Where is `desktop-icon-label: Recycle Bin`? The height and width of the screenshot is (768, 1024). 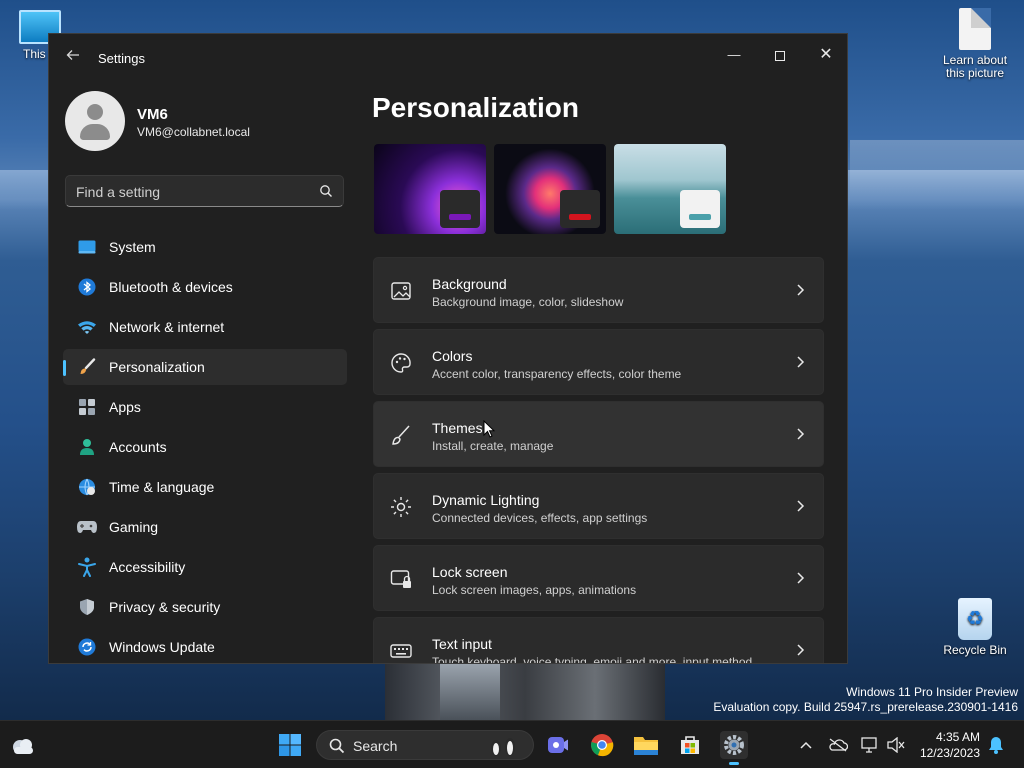
desktop-icon-label: Recycle Bin is located at coordinates (975, 650).